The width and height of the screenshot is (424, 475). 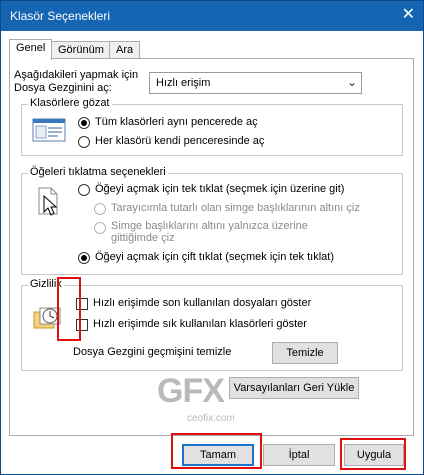 What do you see at coordinates (351, 82) in the screenshot?
I see `chevron-down-icon: ⌄` at bounding box center [351, 82].